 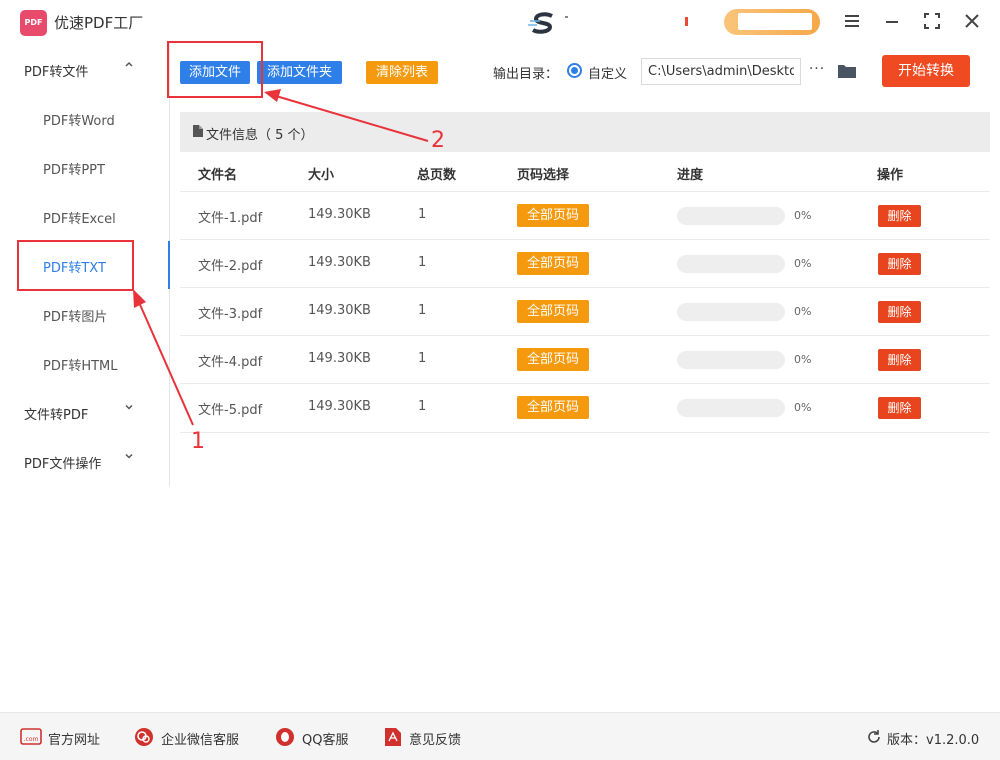 What do you see at coordinates (972, 21) in the screenshot?
I see `close-icon` at bounding box center [972, 21].